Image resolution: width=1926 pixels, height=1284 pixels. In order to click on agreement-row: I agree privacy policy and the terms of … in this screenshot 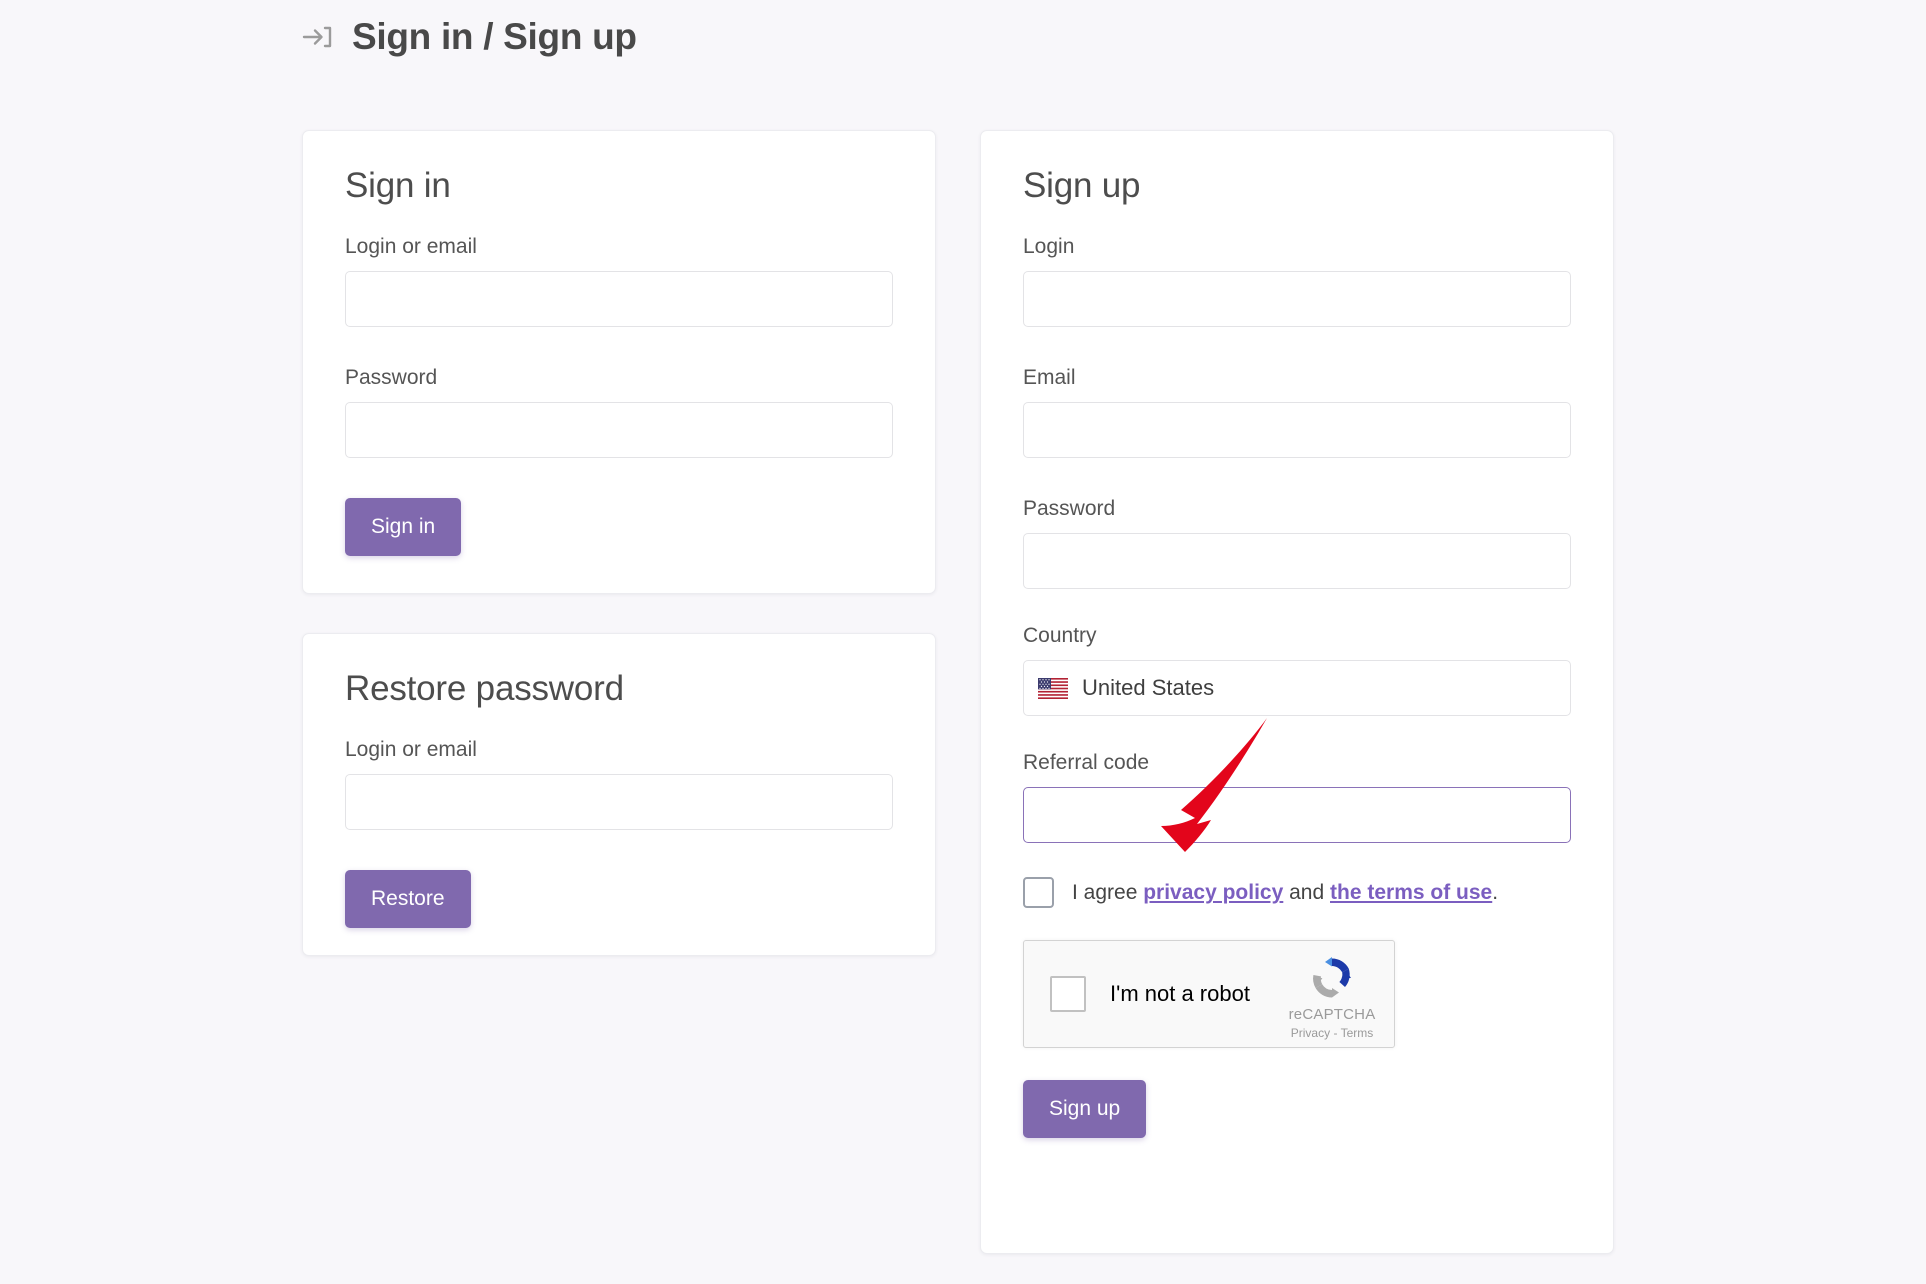, I will do `click(1297, 893)`.